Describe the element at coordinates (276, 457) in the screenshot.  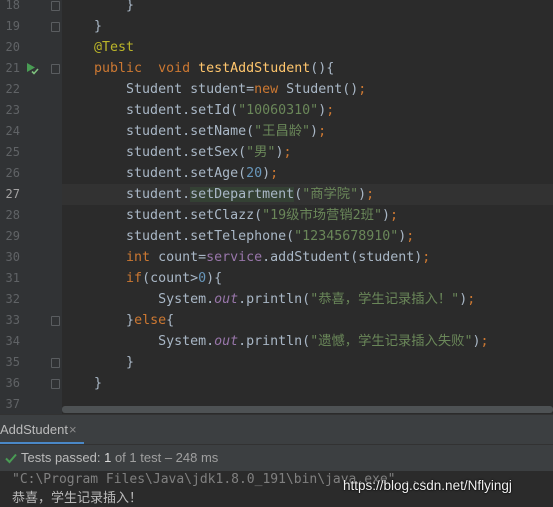
I see `test-status-bar: Tests passed: 1 of 1 test – 248 ms` at that location.